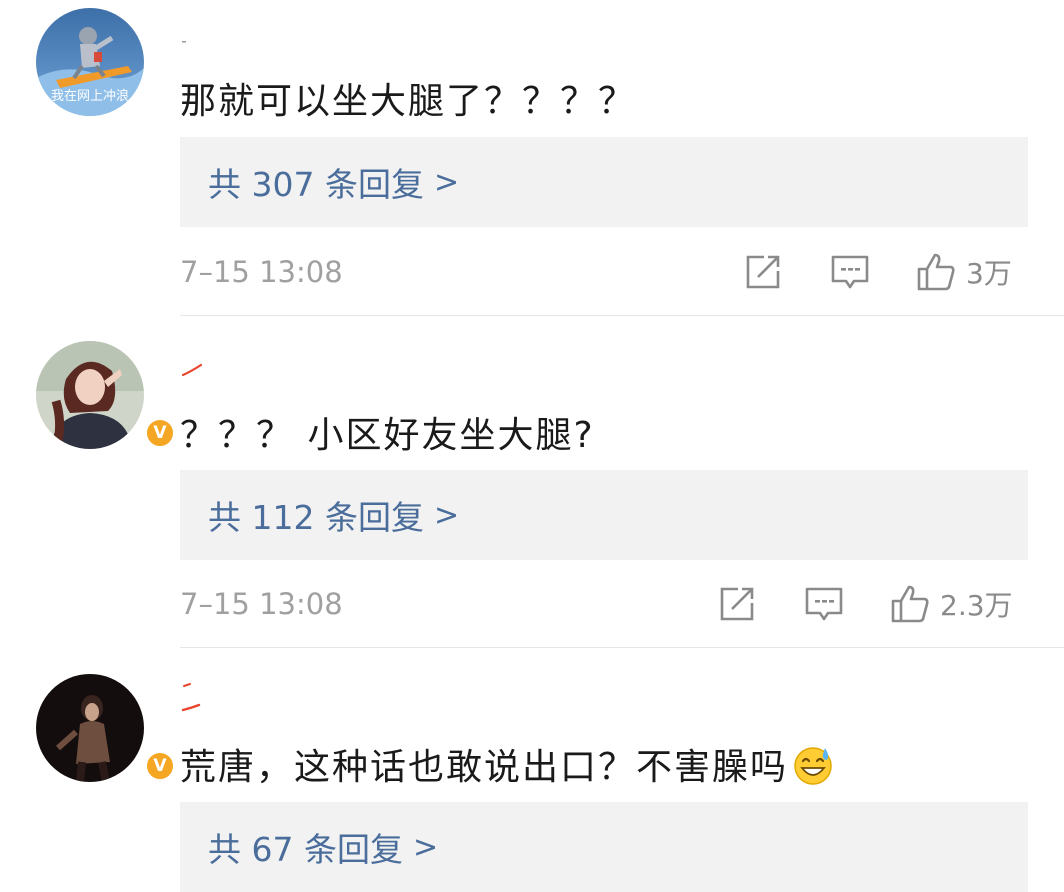  I want to click on comment-meta: 7–15 13:08 2.3万, so click(604, 604).